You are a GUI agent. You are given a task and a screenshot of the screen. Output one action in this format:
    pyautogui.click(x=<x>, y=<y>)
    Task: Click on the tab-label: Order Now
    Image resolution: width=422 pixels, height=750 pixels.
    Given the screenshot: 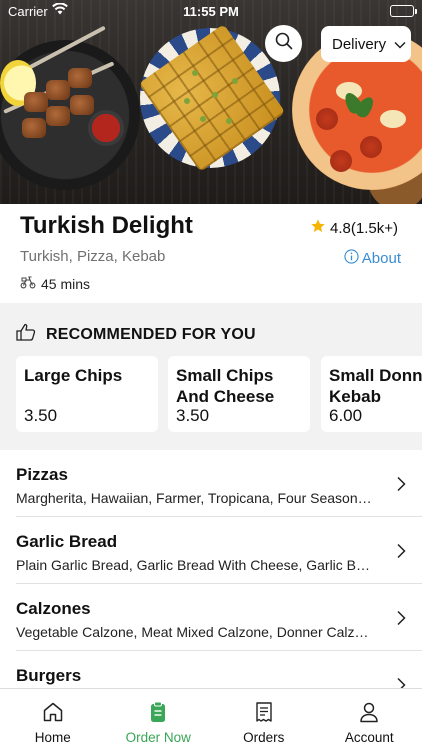 What is the action you would take?
    pyautogui.click(x=158, y=737)
    